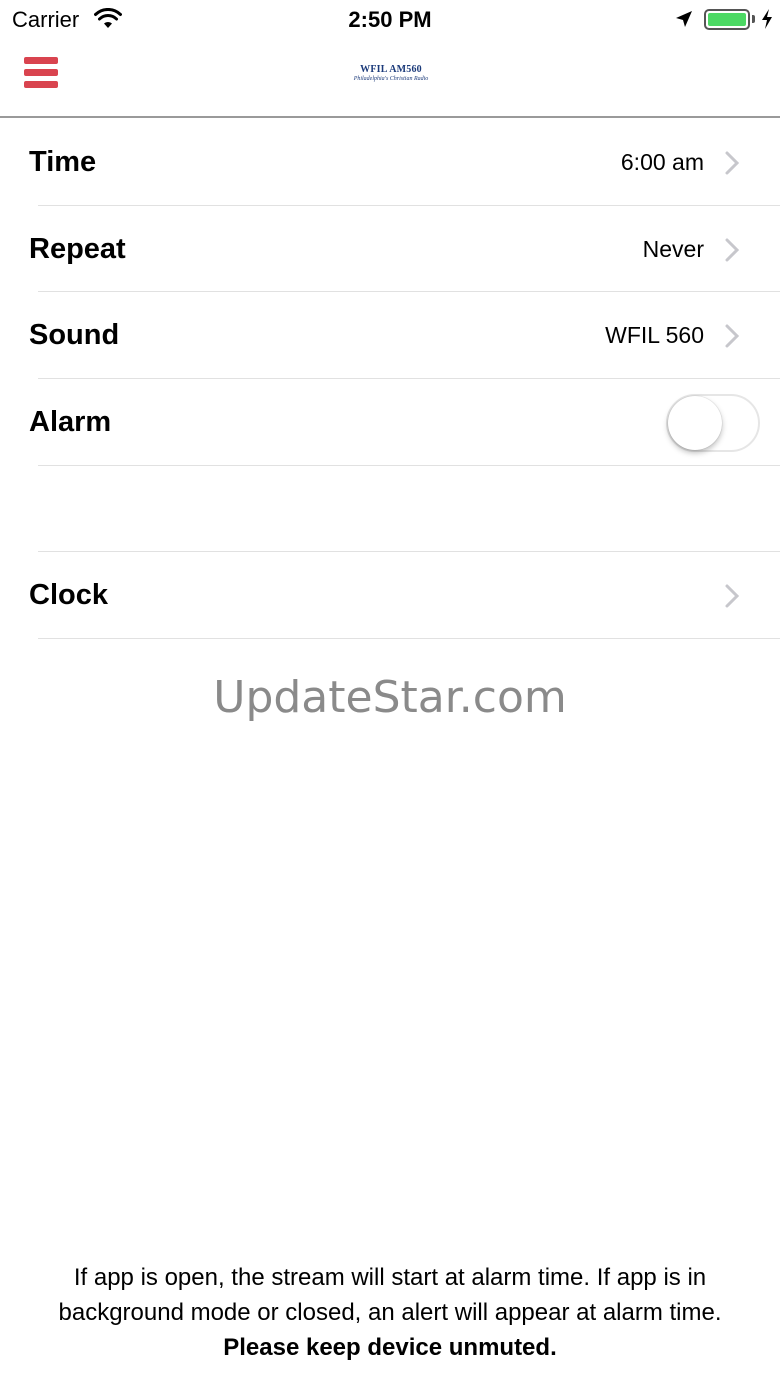  Describe the element at coordinates (391, 69) in the screenshot. I see `logo-title: WFIL AM560` at that location.